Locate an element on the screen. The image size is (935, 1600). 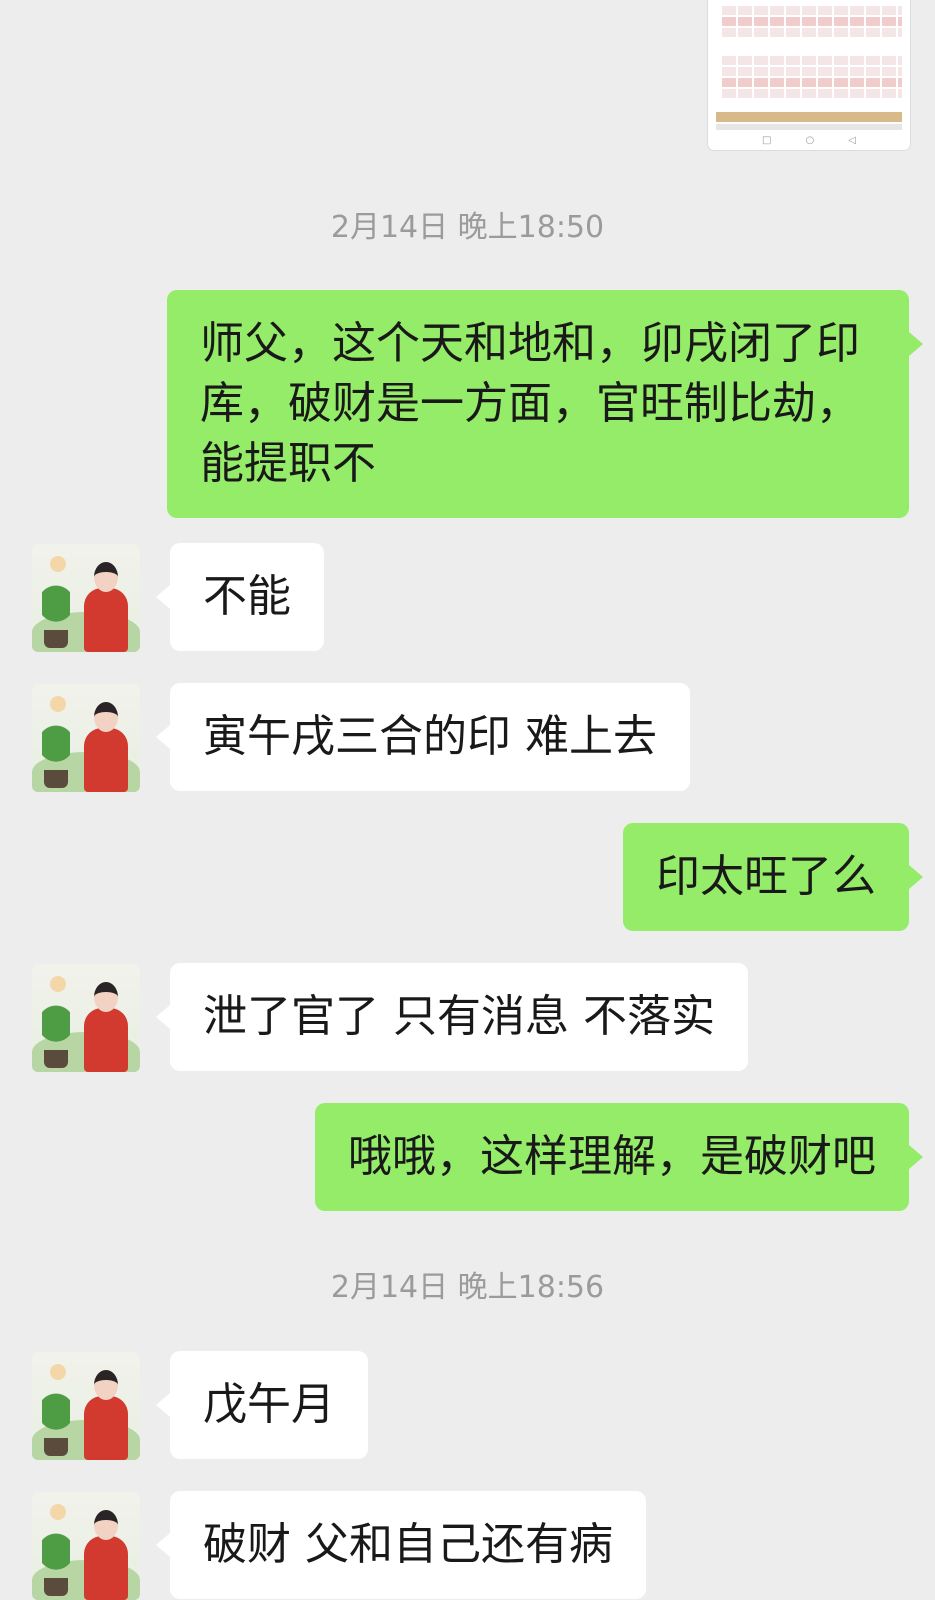
thumbnail-tab-bar is located at coordinates (809, 117).